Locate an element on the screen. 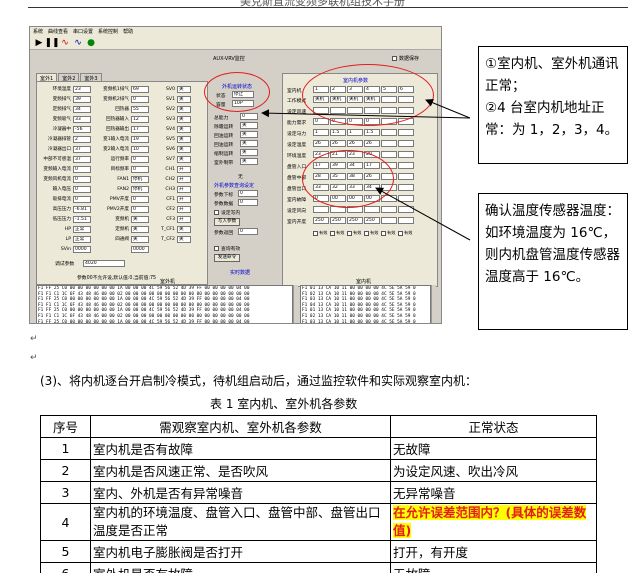 The width and height of the screenshot is (634, 573). run-status-label: 回油运转 is located at coordinates (224, 145).